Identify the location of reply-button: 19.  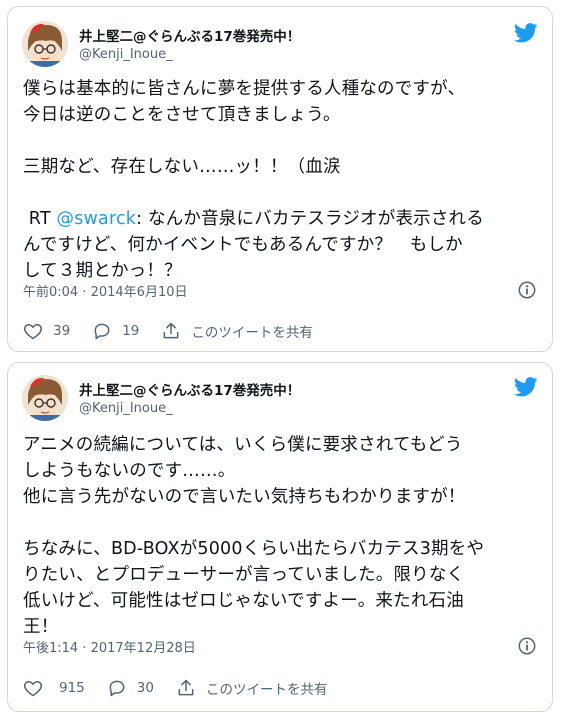
(115, 331).